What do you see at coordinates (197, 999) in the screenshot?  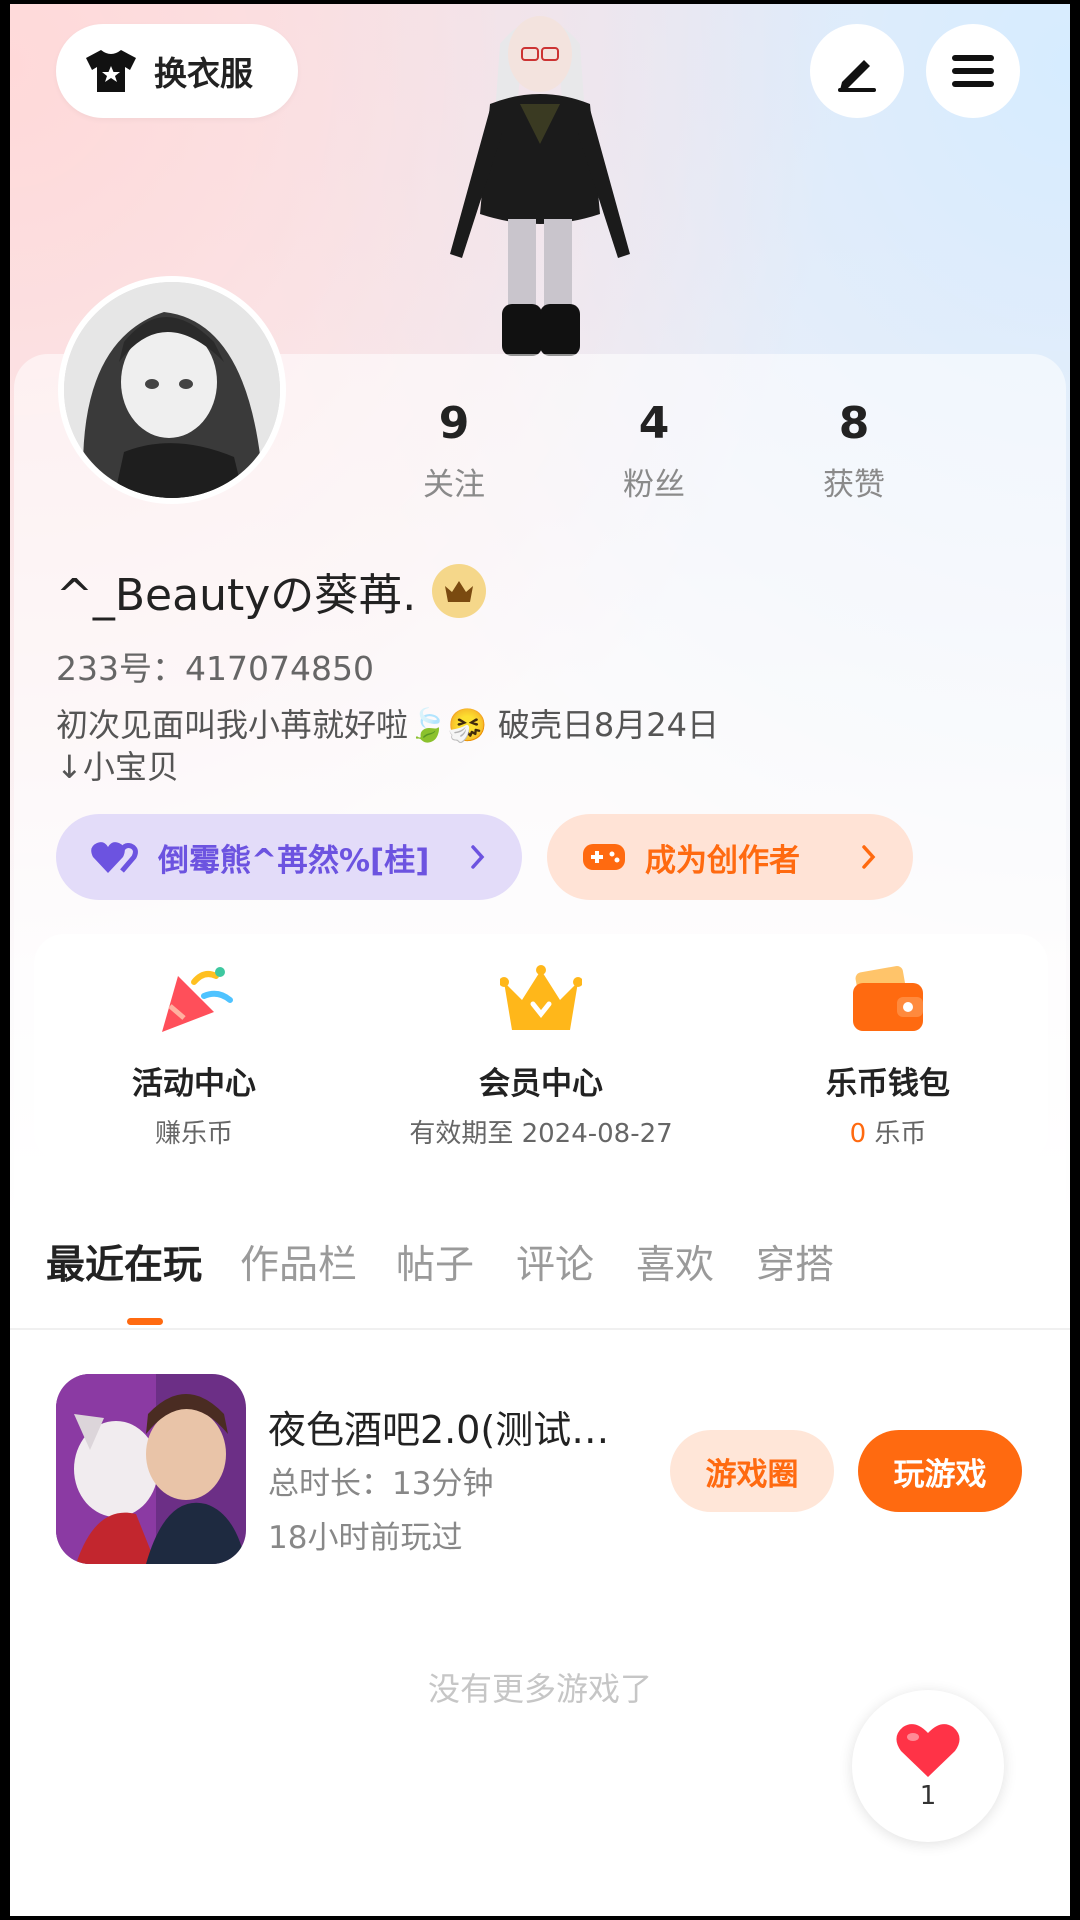 I see `party-popper-icon` at bounding box center [197, 999].